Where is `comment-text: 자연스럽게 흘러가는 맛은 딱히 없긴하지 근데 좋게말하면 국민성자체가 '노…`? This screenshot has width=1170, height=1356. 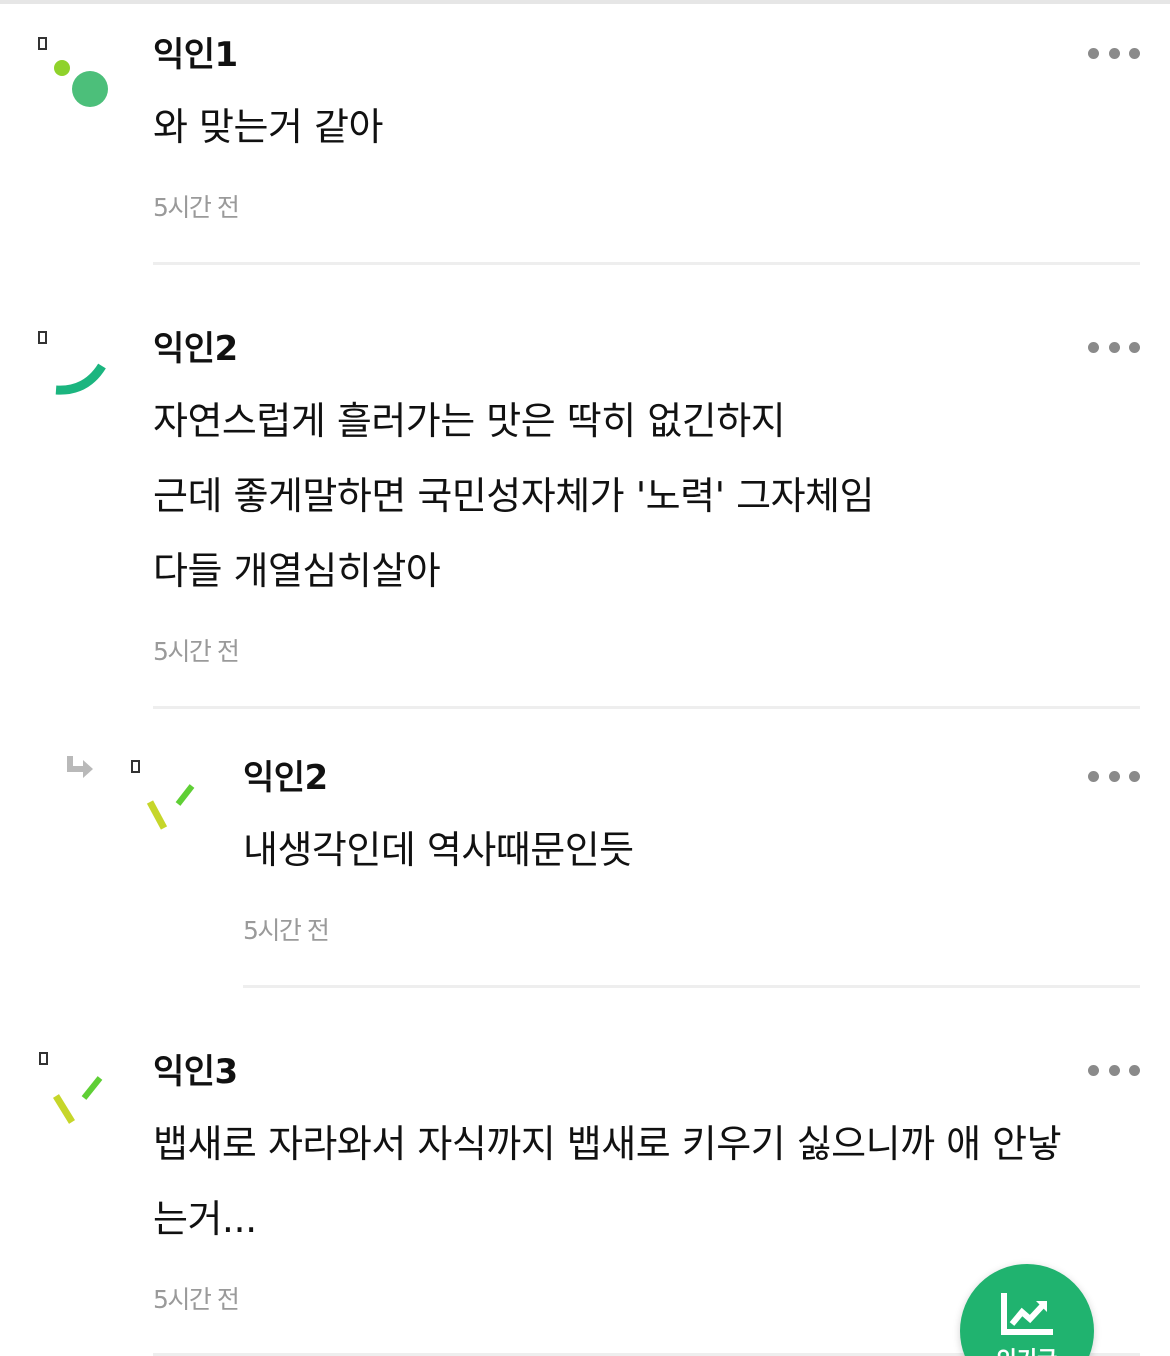 comment-text: 자연스럽게 흘러가는 맛은 딱히 없긴하지 근데 좋게말하면 국민성자체가 '노… is located at coordinates (513, 496).